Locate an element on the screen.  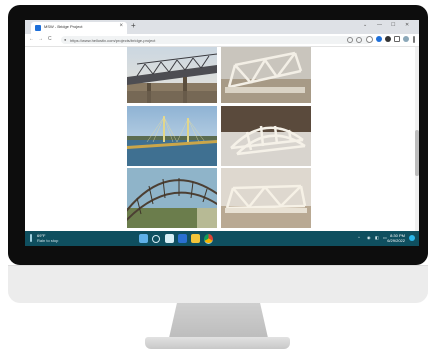
browser-tab-bar: MSW - Bridge Project × + ⌄ — ☐ ✕ is located at coordinates (222, 27).